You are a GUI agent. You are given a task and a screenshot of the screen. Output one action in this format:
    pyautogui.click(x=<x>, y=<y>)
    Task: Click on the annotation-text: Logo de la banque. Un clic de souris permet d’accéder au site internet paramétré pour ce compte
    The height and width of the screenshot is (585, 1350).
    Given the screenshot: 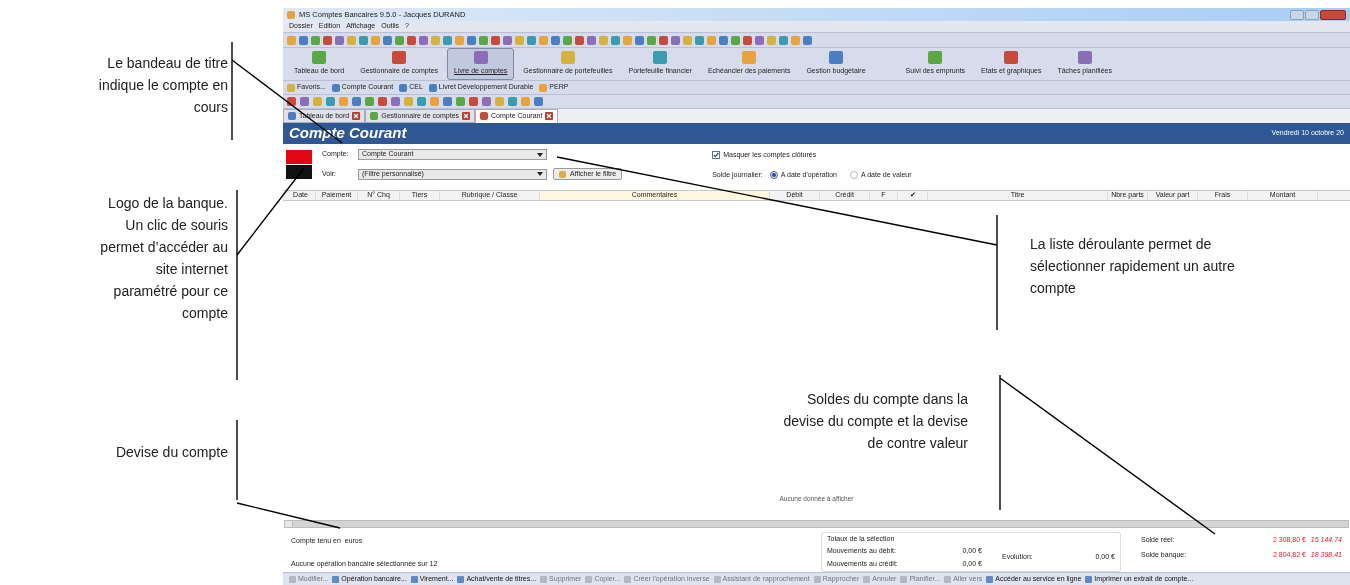 What is the action you would take?
    pyautogui.click(x=163, y=258)
    